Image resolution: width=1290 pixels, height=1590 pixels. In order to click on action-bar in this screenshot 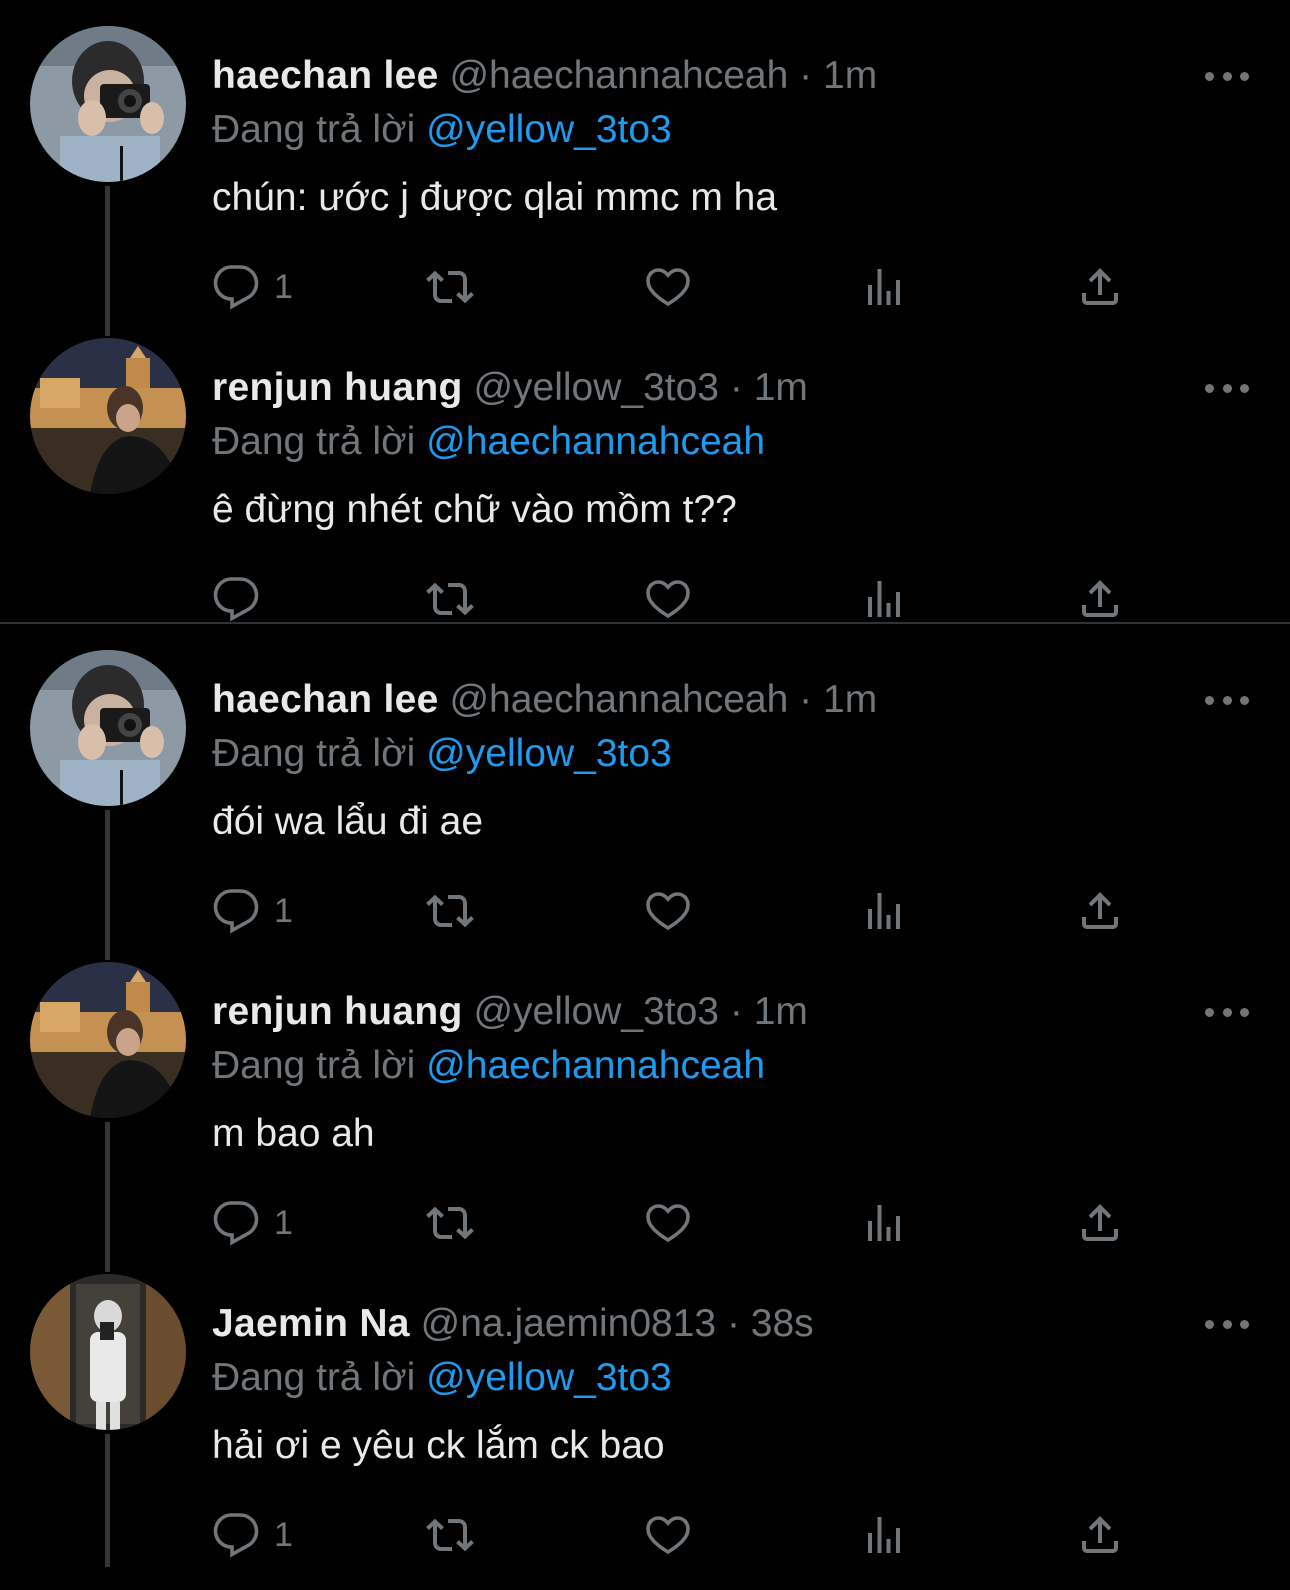, I will do `click(672, 599)`.